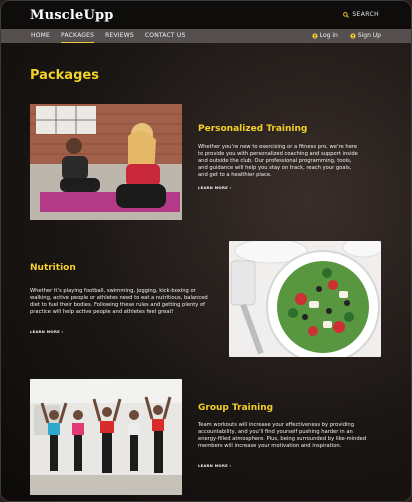 Image resolution: width=412 pixels, height=502 pixels. I want to click on nutrition-image, so click(305, 299).